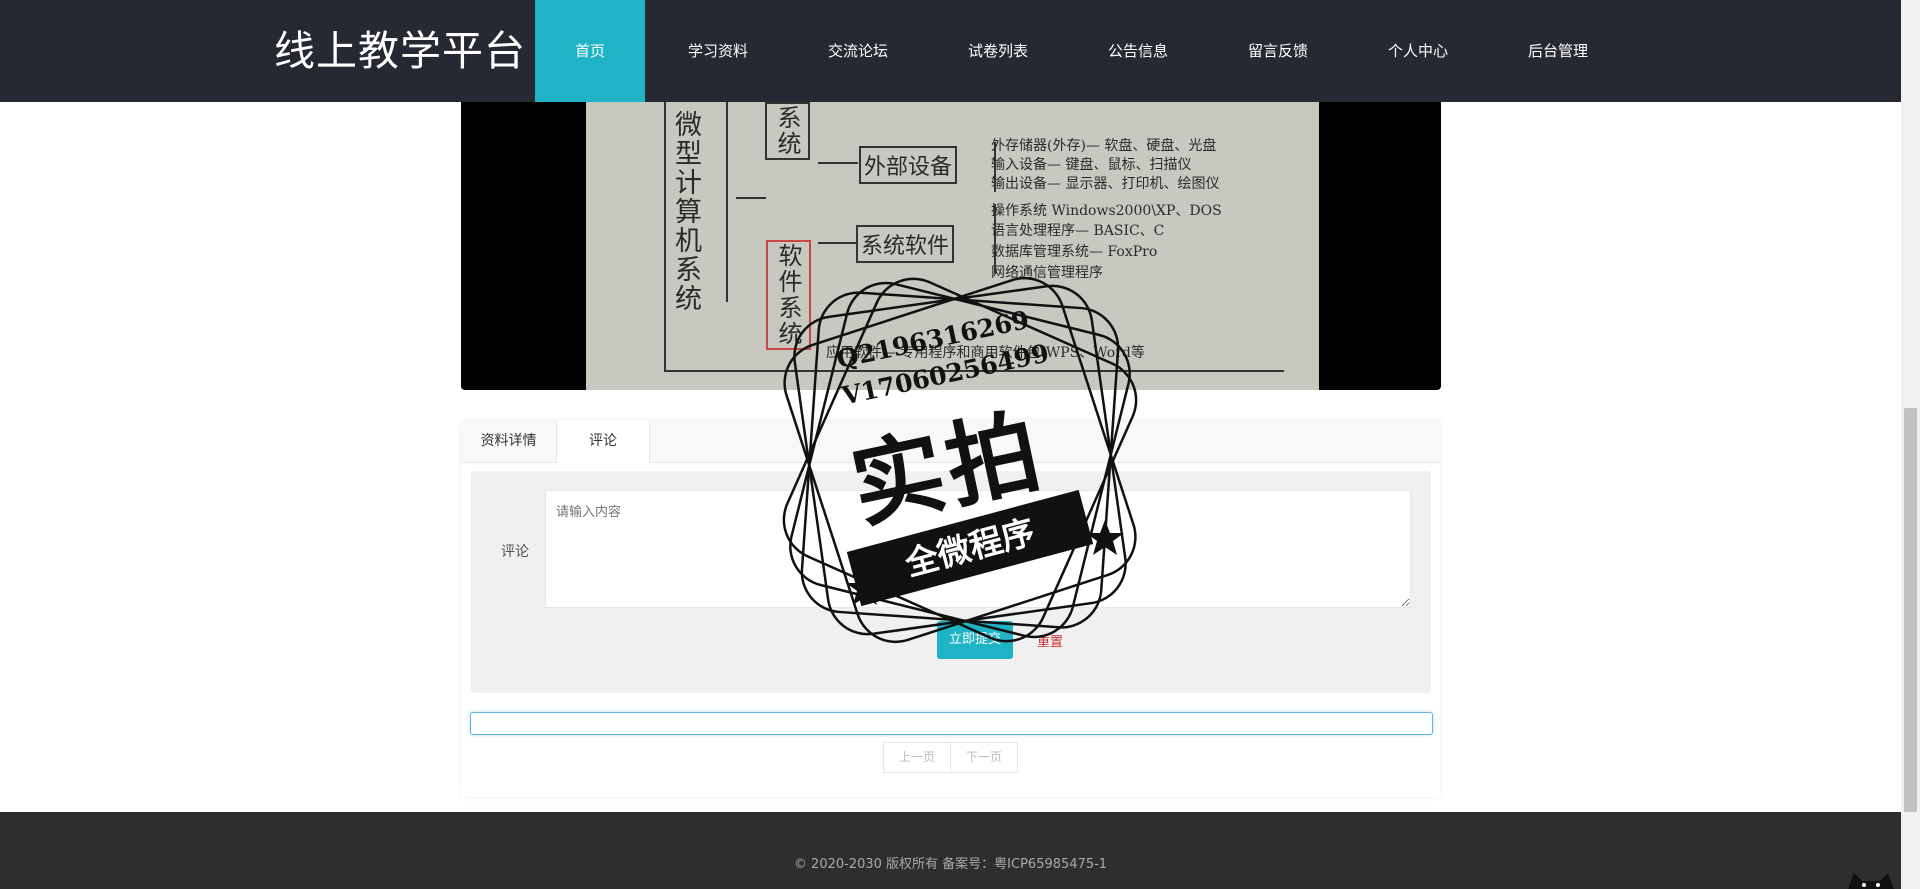 This screenshot has height=889, width=1920. Describe the element at coordinates (685, 211) in the screenshot. I see `video-text-computer-system: 微型计算机系统` at that location.